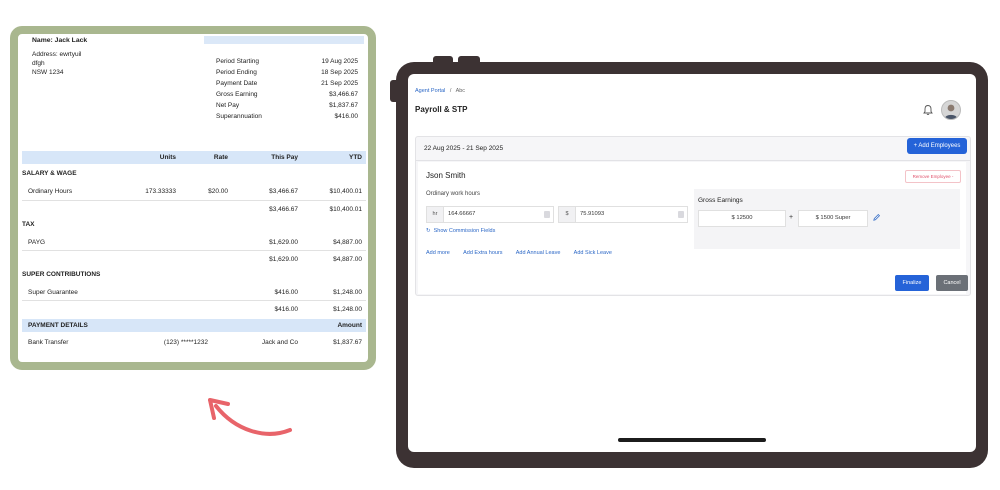 This screenshot has width=1000, height=490. I want to click on breadcrumb: Agent Portal / Abc, so click(440, 91).